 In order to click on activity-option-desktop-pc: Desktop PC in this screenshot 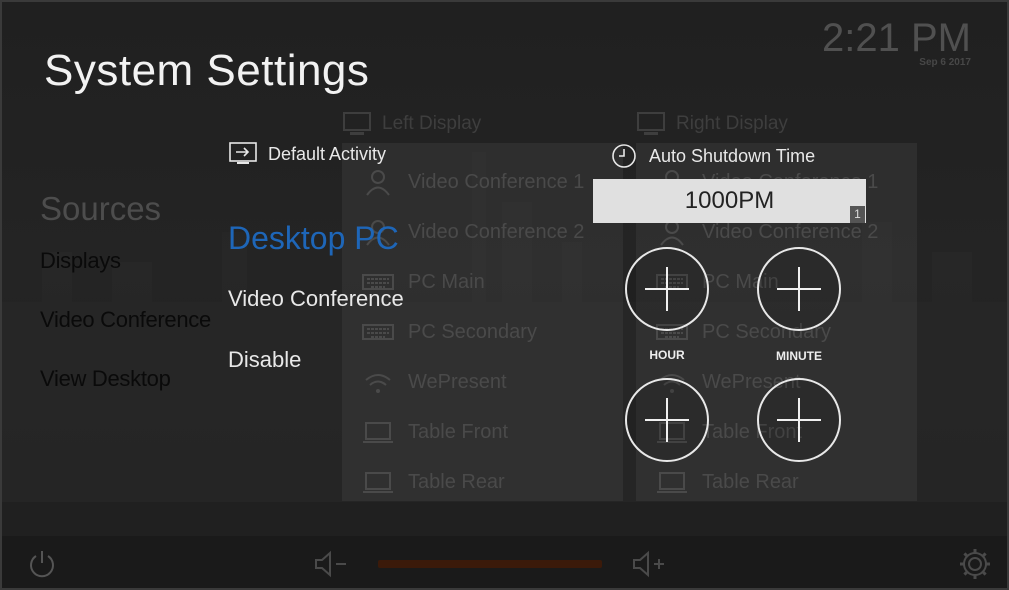, I will do `click(313, 238)`.